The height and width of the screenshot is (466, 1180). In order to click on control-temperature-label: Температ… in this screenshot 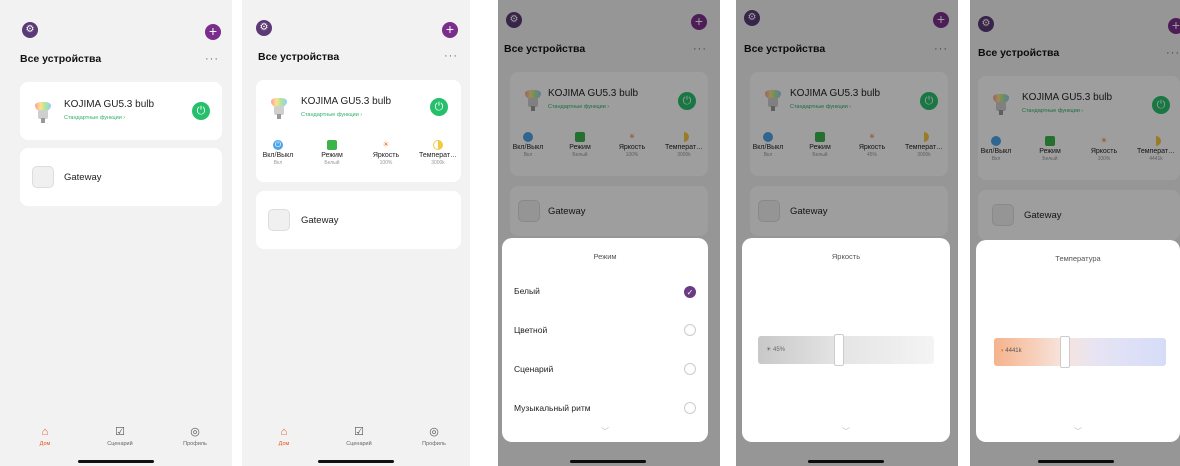, I will do `click(438, 155)`.